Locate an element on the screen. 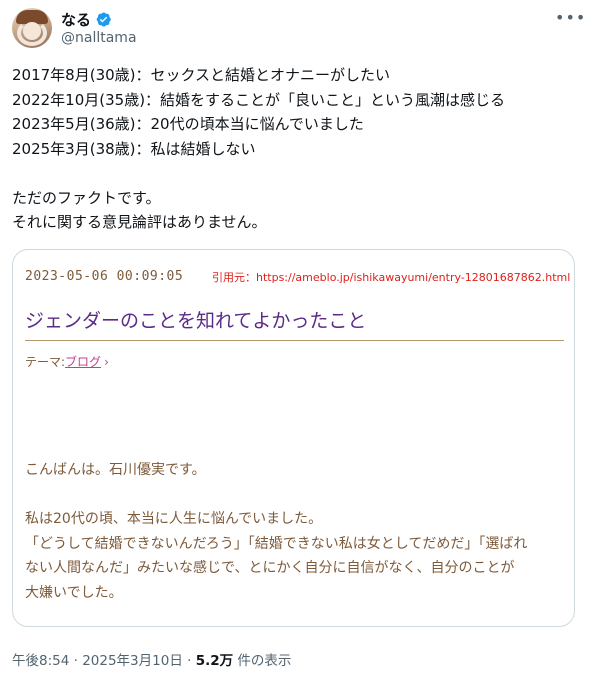 Image resolution: width=589 pixels, height=679 pixels. tweet-meta: 午後8:54 · 2025年3月10日 · 5.2万 件の表示 is located at coordinates (151, 659).